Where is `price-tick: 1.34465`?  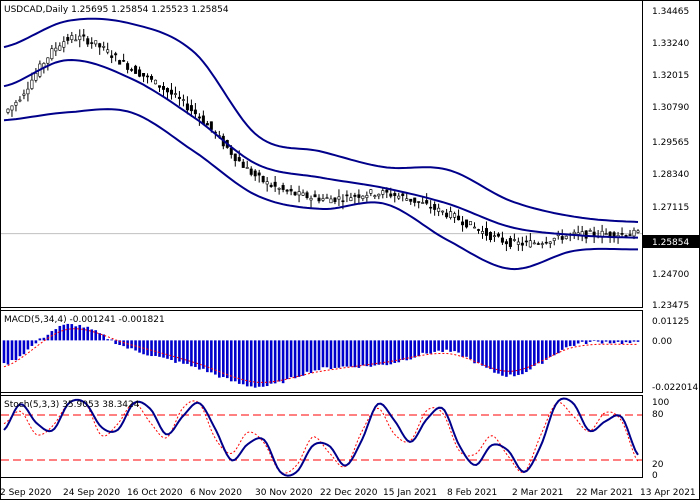 price-tick: 1.34465 is located at coordinates (670, 12).